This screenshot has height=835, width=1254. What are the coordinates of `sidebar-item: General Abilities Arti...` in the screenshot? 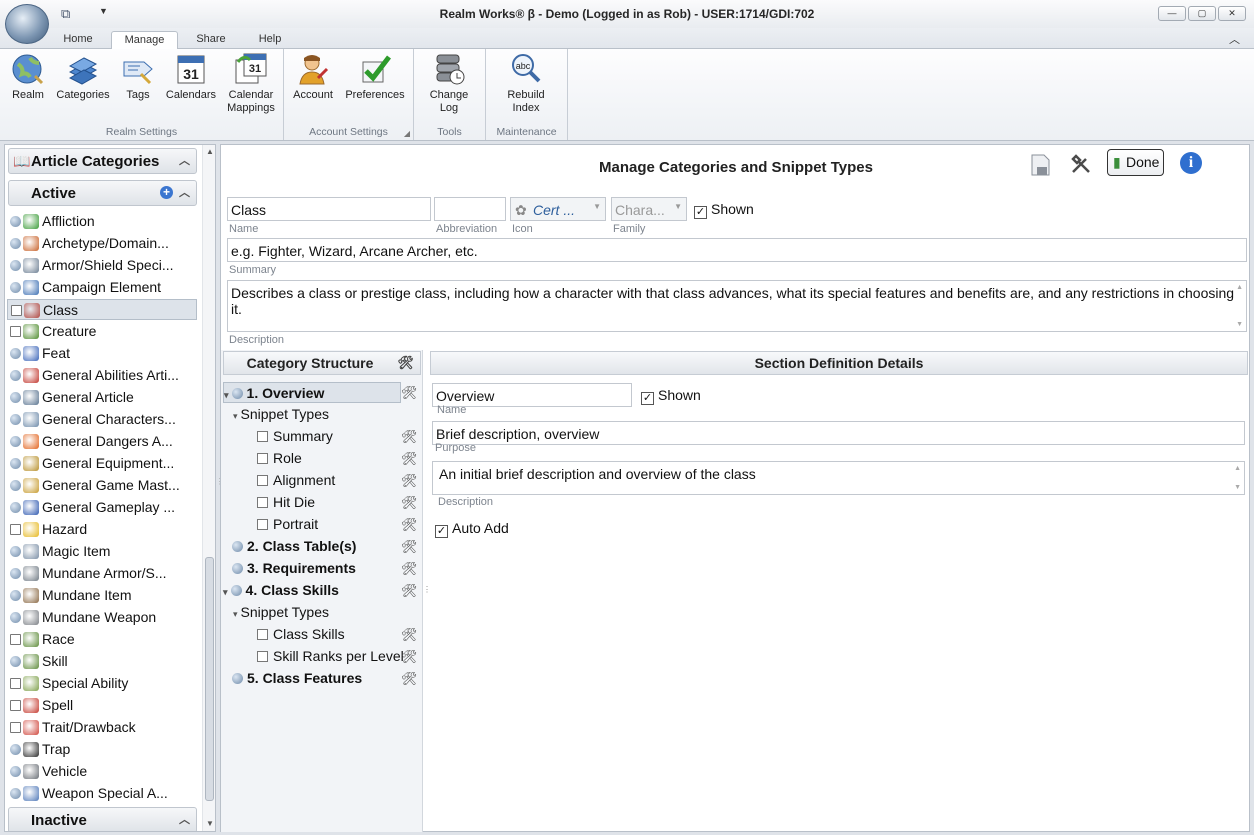 It's located at (102, 375).